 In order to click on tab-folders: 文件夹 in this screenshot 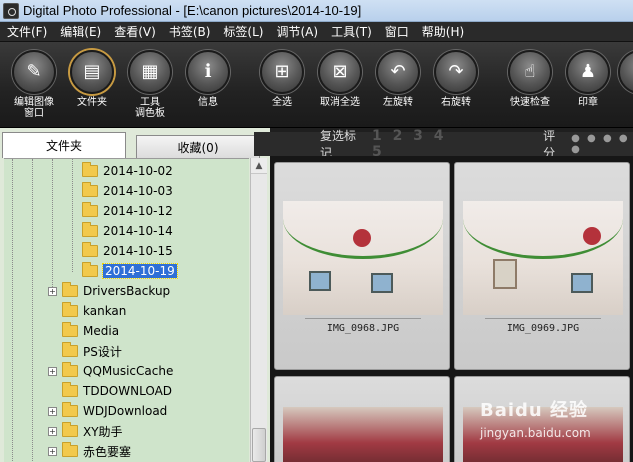, I will do `click(64, 145)`.